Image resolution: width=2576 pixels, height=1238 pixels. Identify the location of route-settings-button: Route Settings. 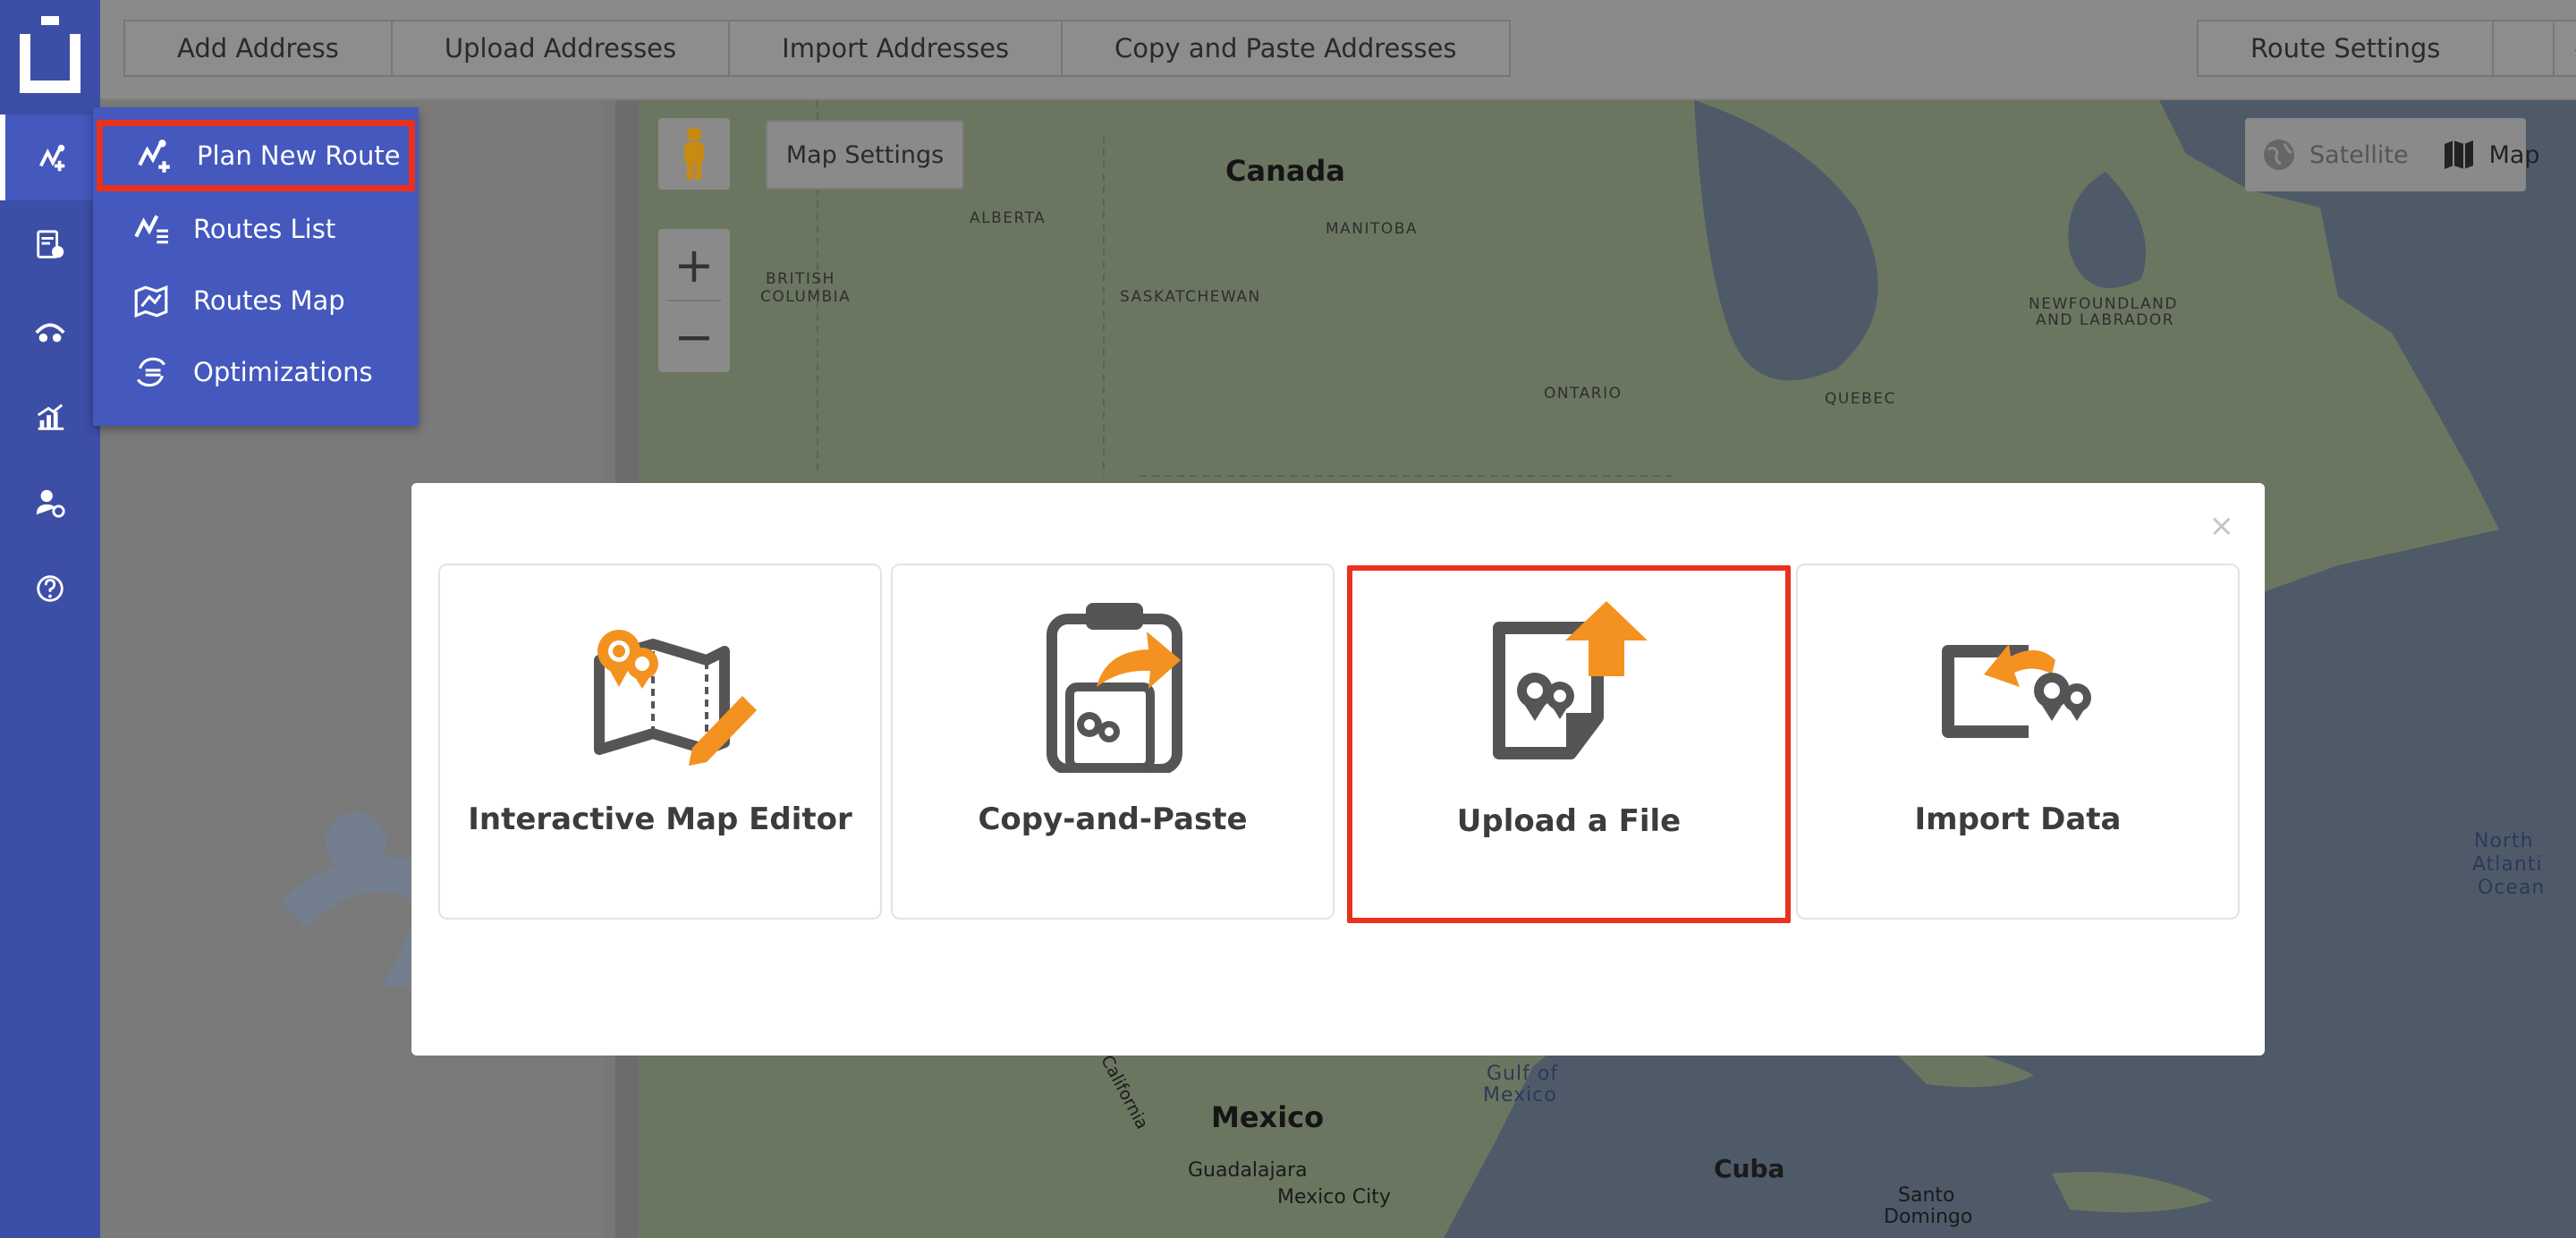
(2347, 48).